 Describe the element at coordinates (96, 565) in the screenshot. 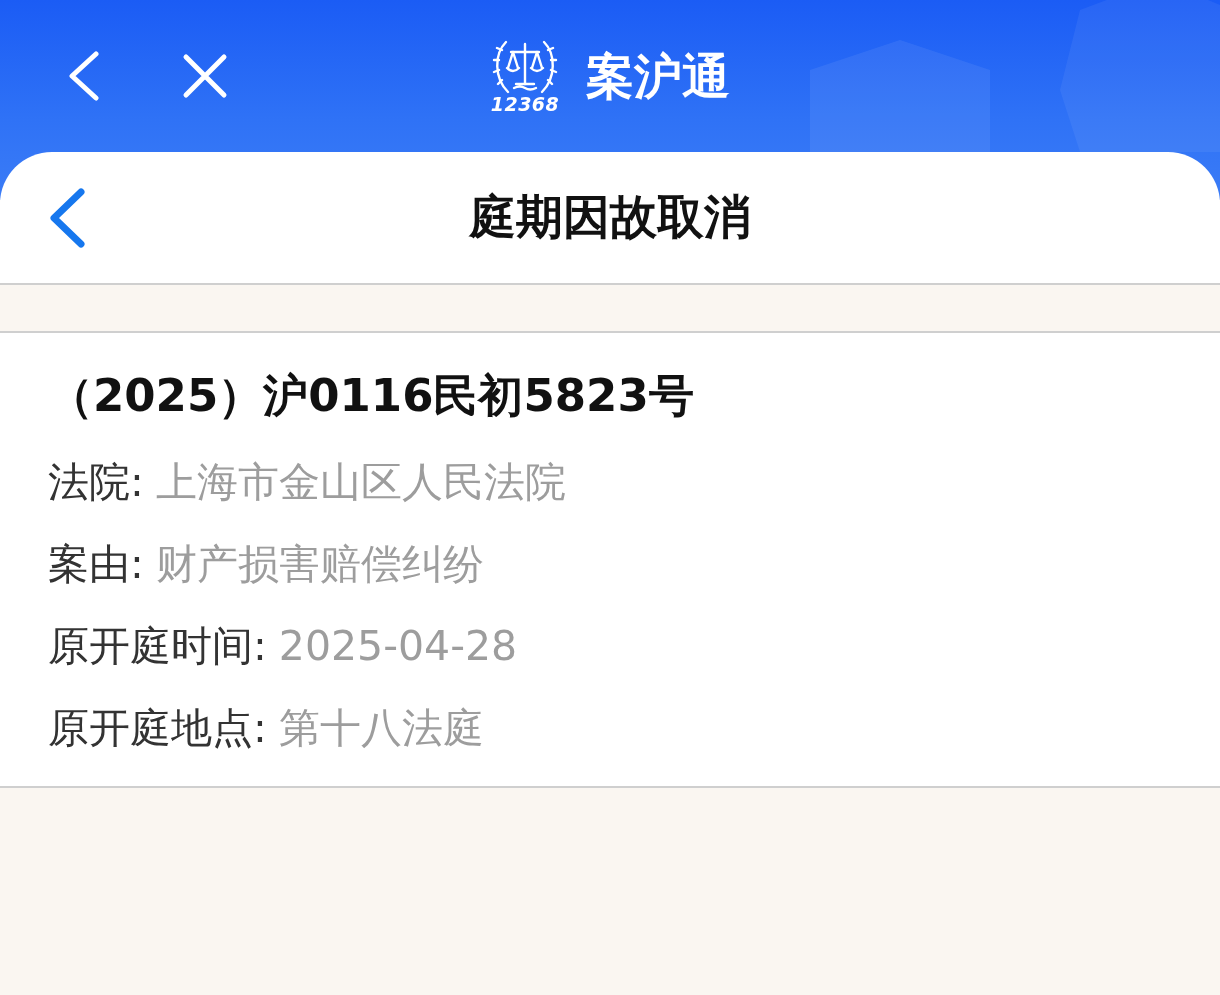

I see `field-label: 案由:` at that location.